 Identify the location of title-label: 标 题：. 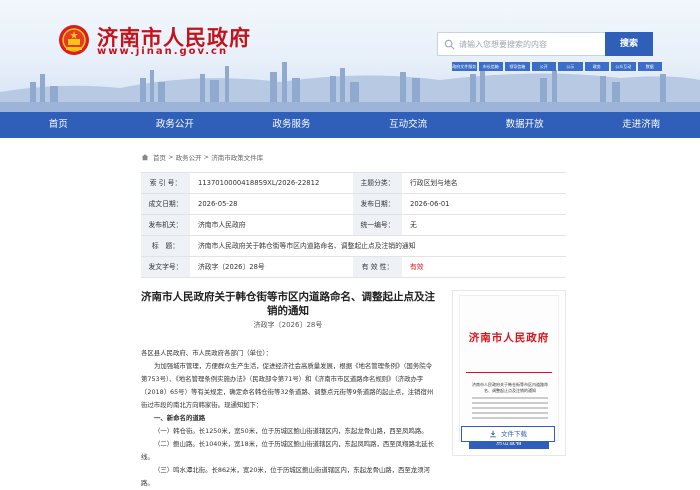
(165, 246).